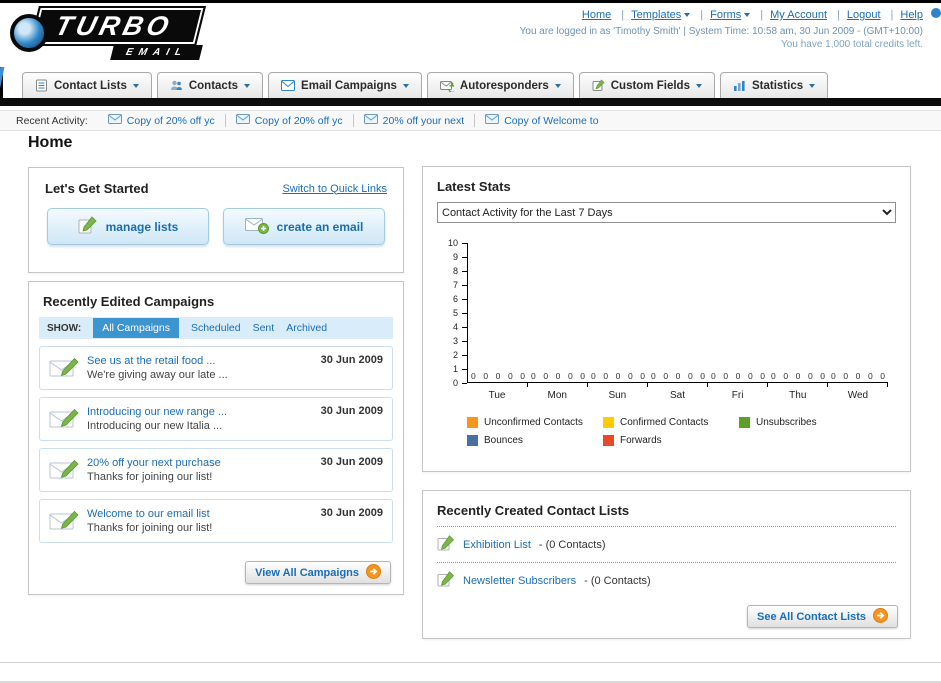 This screenshot has height=683, width=941. I want to click on link-home: Home, so click(606, 15).